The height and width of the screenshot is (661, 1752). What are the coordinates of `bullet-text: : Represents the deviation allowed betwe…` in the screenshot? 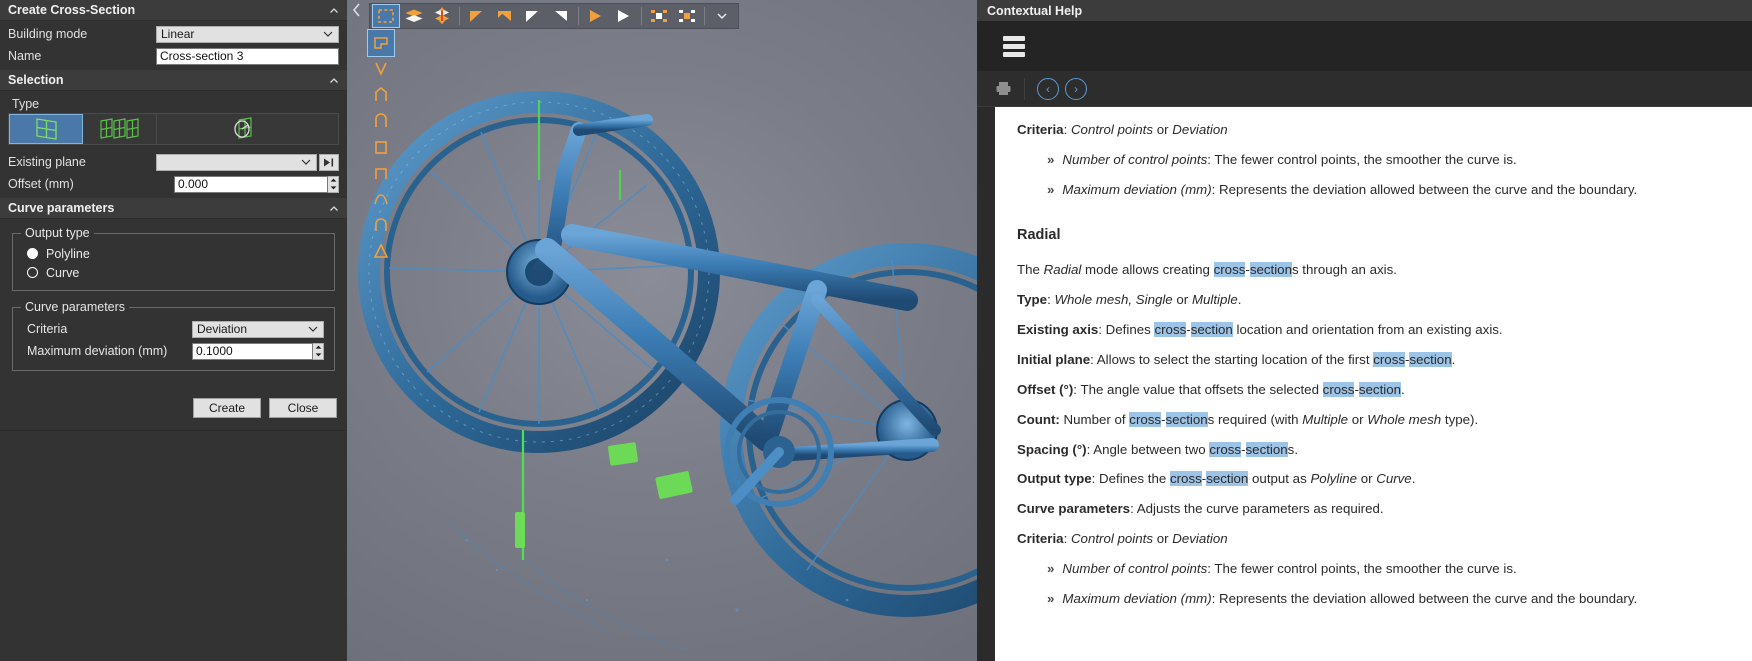 It's located at (1424, 599).